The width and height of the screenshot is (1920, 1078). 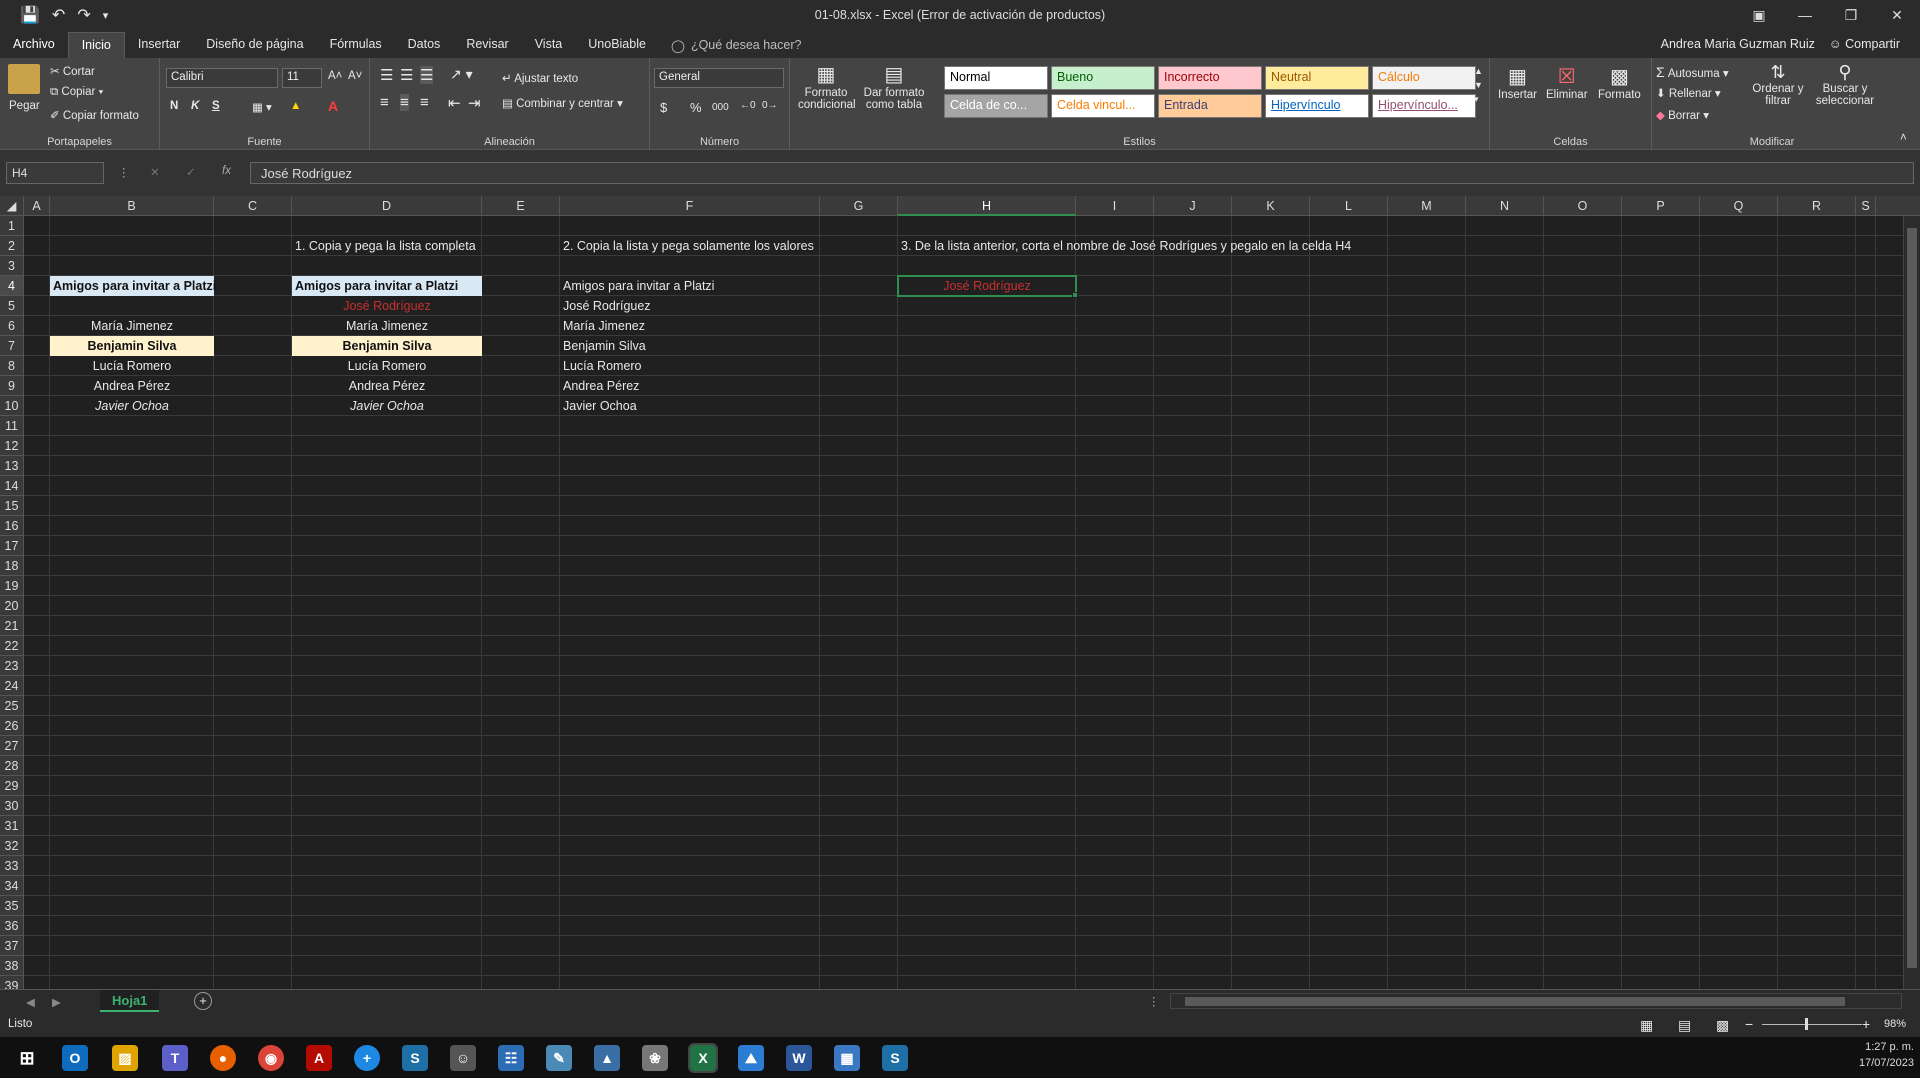 I want to click on cell-D5: José Rodríguez, so click(x=387, y=306).